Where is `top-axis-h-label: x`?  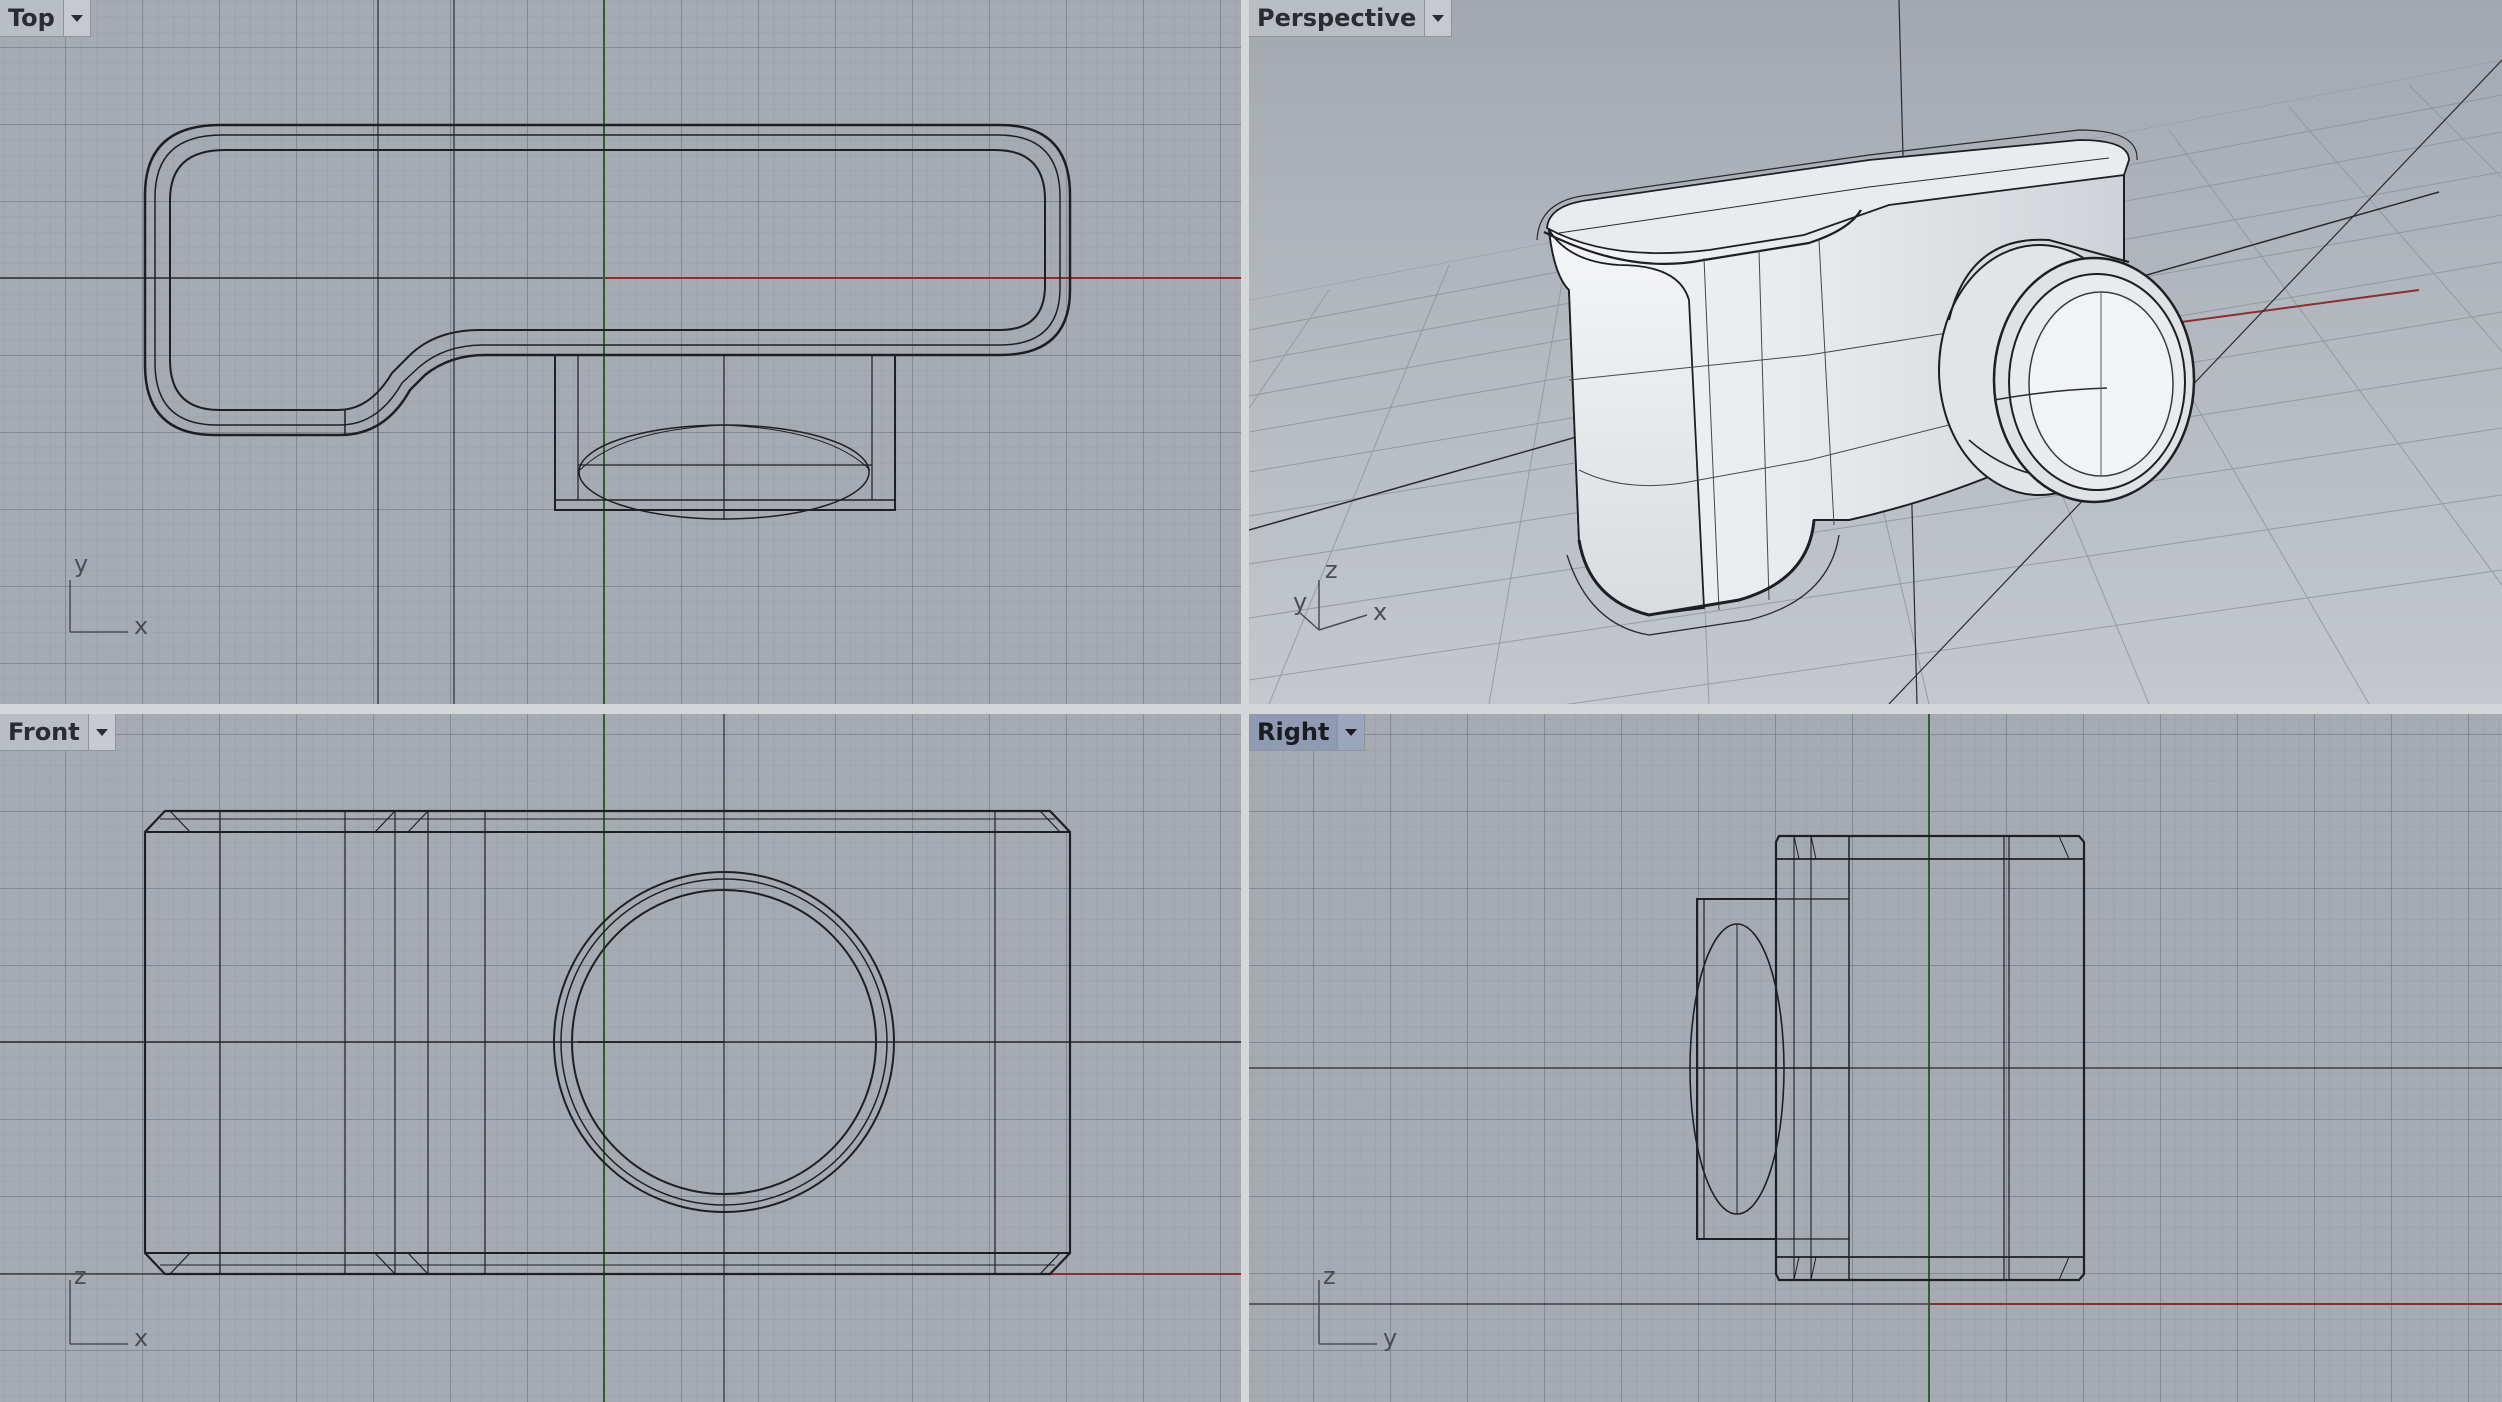 top-axis-h-label: x is located at coordinates (141, 626).